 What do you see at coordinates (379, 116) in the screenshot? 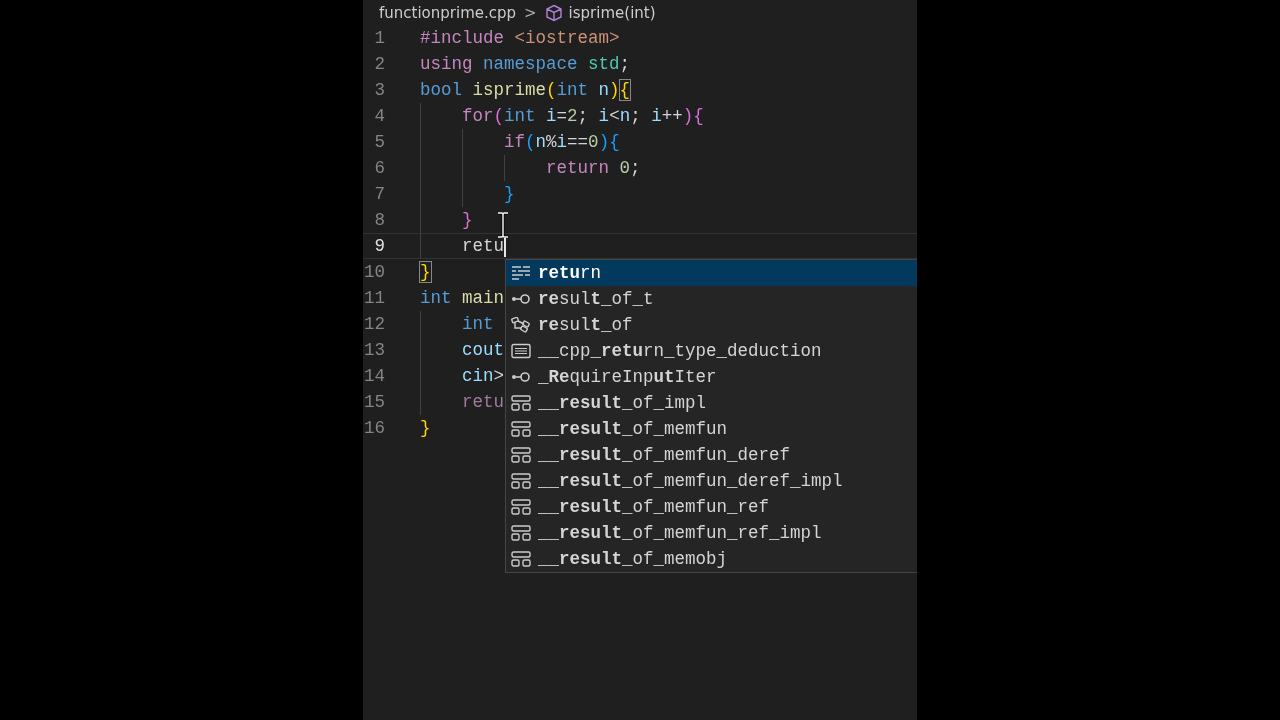
I see `line-number: 4` at bounding box center [379, 116].